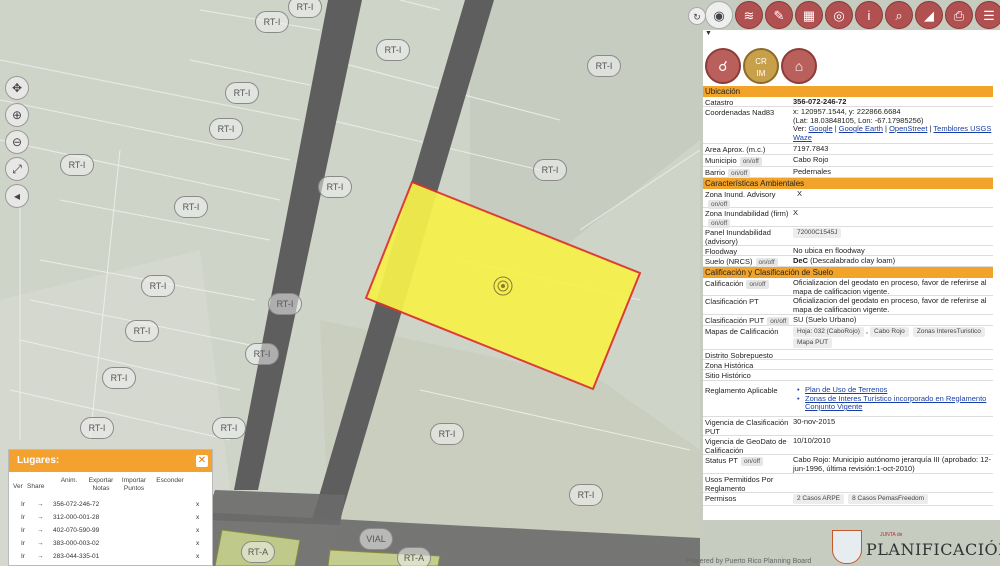 The image size is (1000, 566). I want to click on col-esconder: Esconder, so click(170, 481).